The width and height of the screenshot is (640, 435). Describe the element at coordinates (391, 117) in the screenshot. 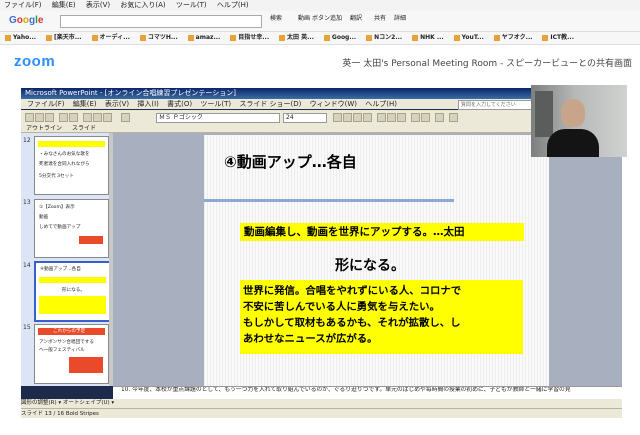

I see `align-center-icon` at that location.